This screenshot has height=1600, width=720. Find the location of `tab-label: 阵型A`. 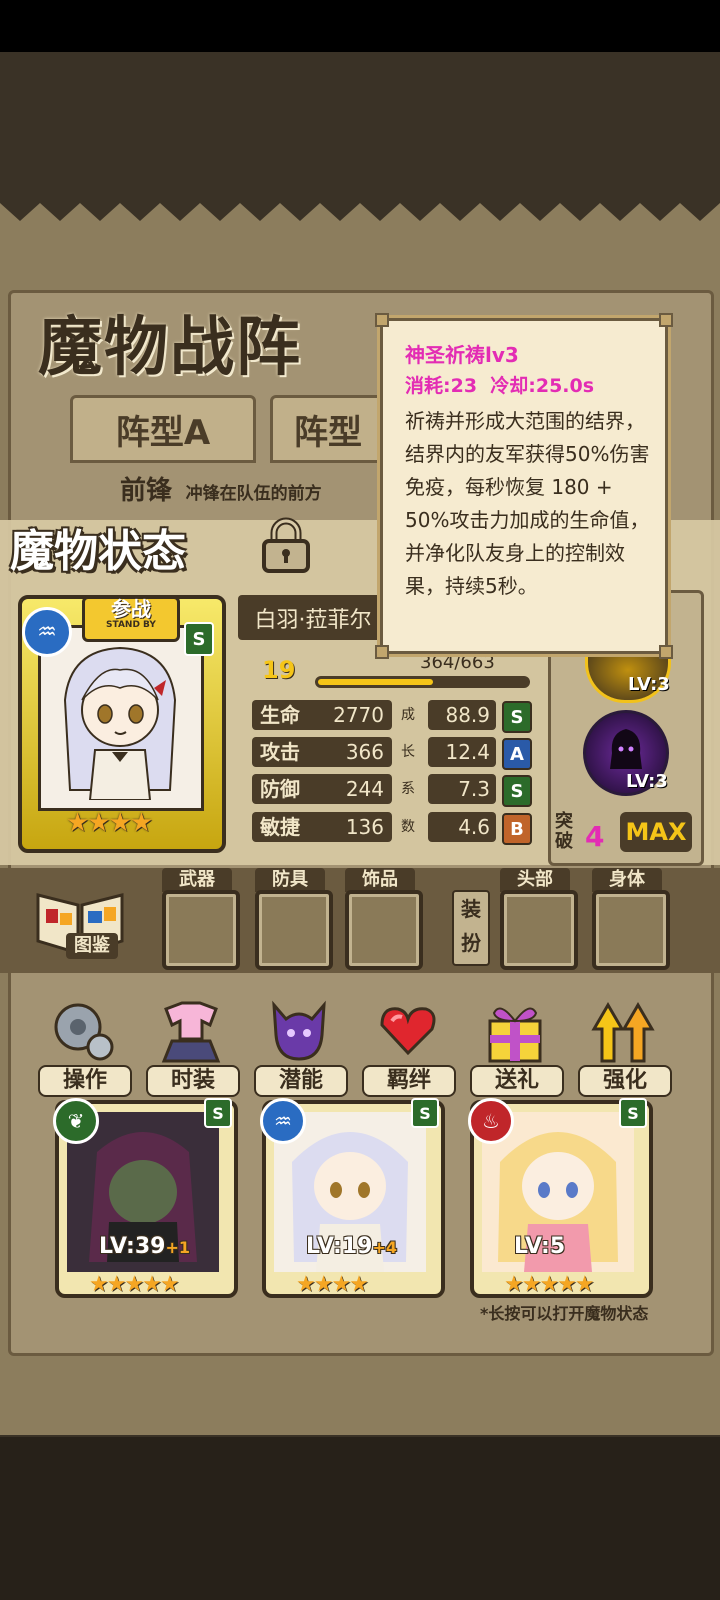

tab-label: 阵型A is located at coordinates (163, 432).